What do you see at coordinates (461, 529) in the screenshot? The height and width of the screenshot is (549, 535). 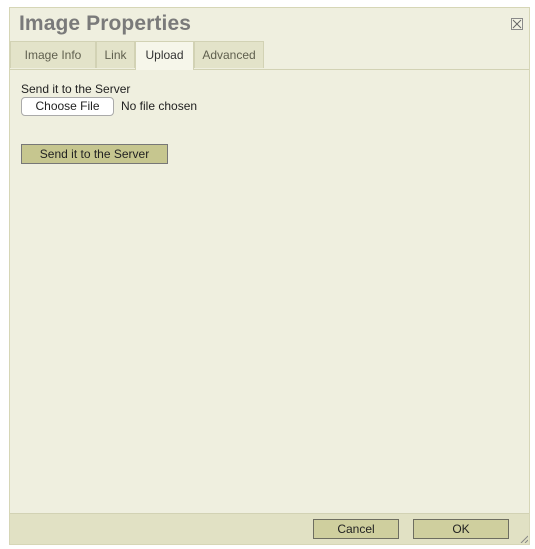 I see `ok-button: OK` at bounding box center [461, 529].